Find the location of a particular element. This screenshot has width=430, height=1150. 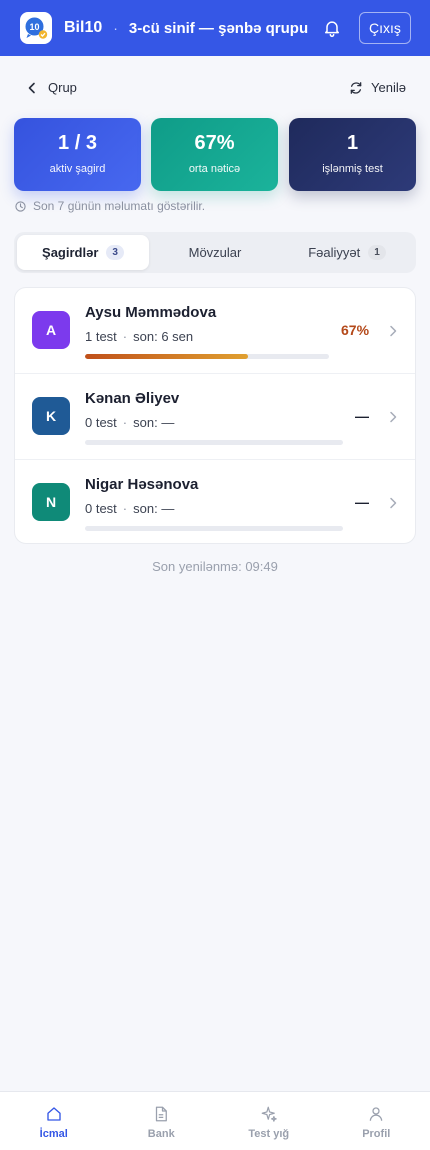

stat-label: işlənmiş test is located at coordinates (352, 169).